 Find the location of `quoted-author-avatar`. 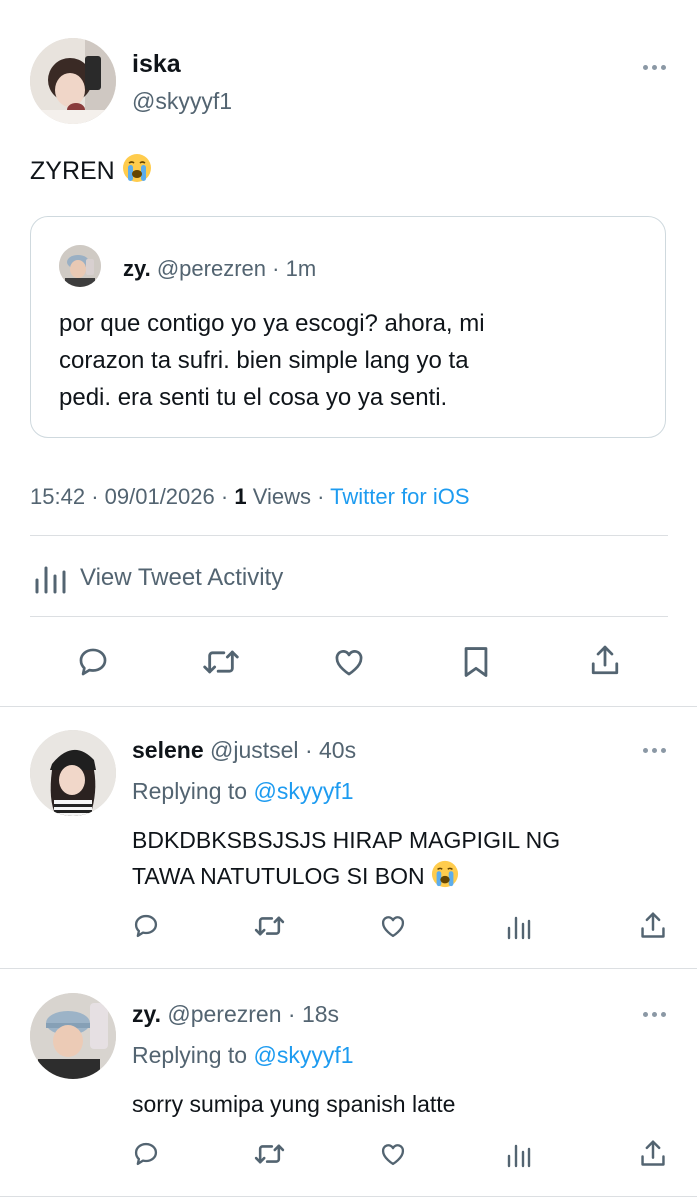

quoted-author-avatar is located at coordinates (80, 266).